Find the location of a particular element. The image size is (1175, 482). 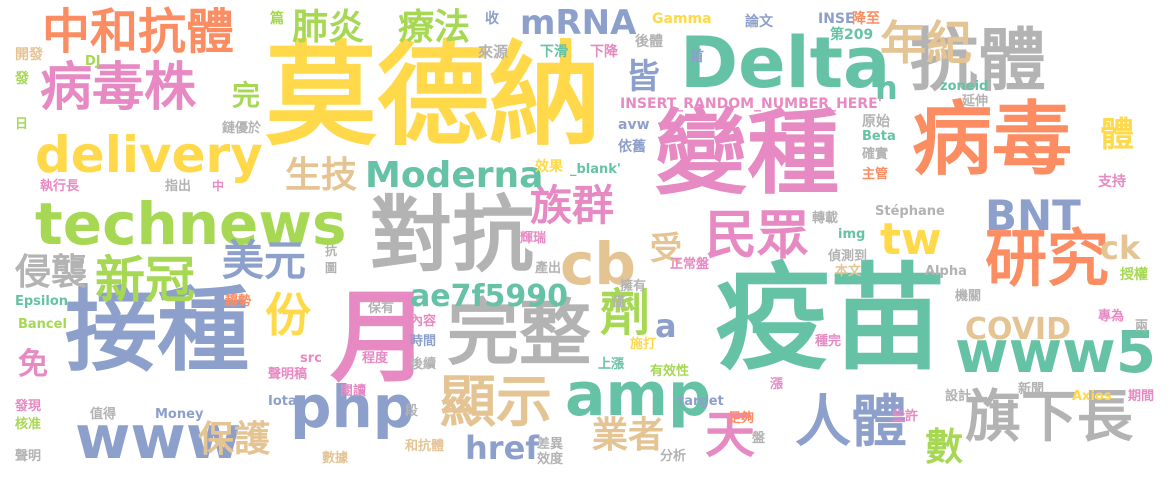

cloud-word: 種完 is located at coordinates (828, 341).